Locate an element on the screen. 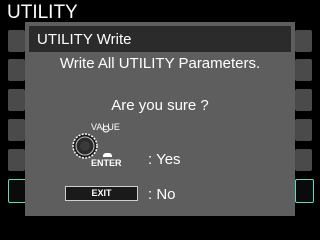 Image resolution: width=320 pixels, height=240 pixels. enter-label: ENTER is located at coordinates (106, 163).